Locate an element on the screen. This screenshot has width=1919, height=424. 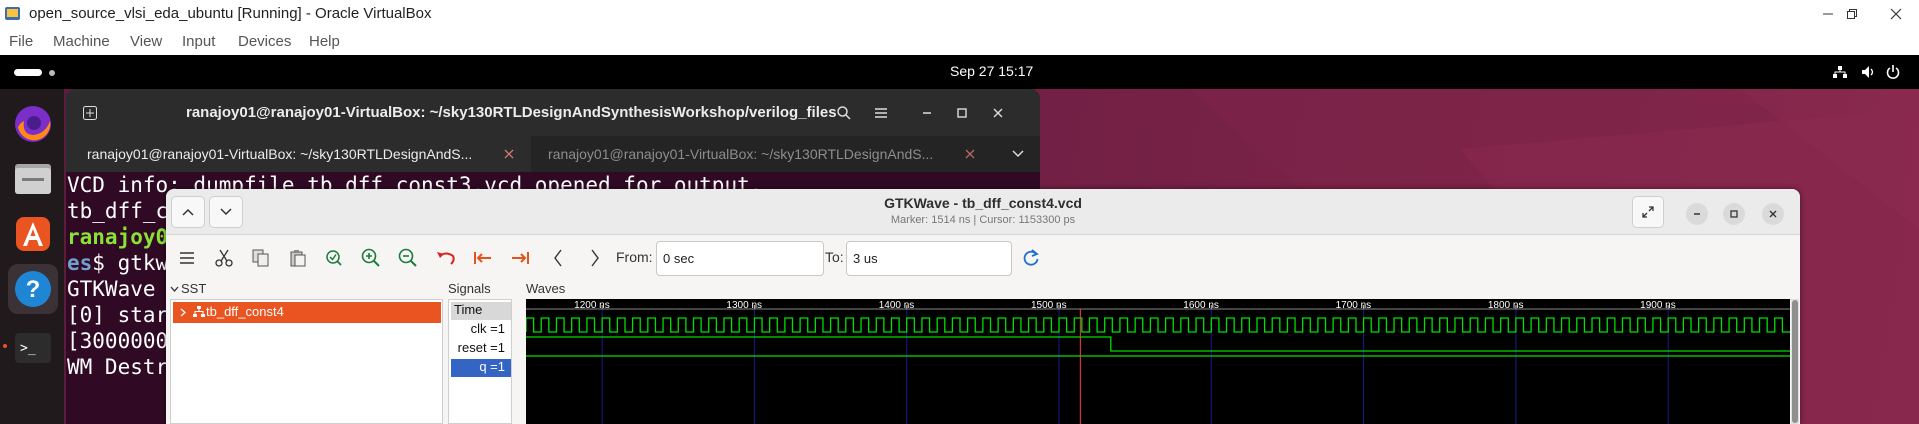
files-icon is located at coordinates (33, 179).